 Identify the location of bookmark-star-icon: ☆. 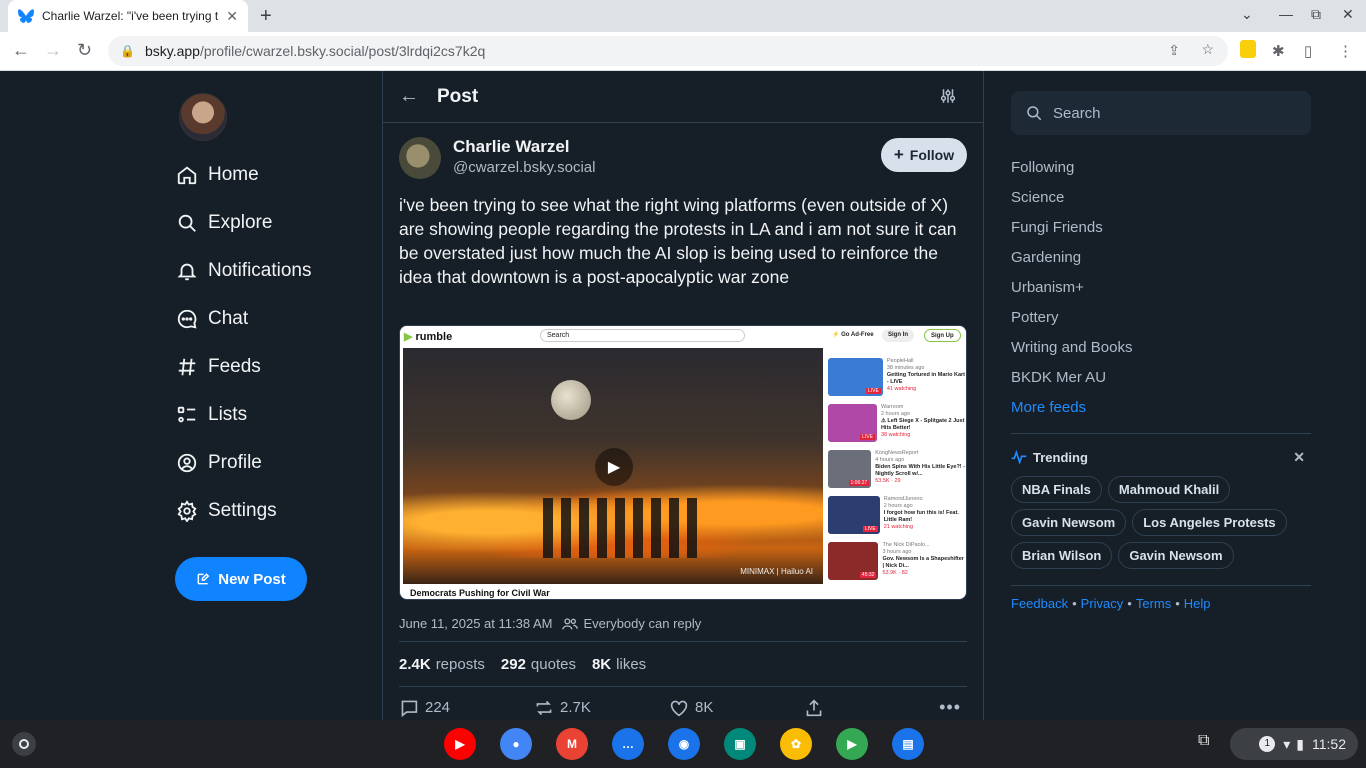
(1207, 49).